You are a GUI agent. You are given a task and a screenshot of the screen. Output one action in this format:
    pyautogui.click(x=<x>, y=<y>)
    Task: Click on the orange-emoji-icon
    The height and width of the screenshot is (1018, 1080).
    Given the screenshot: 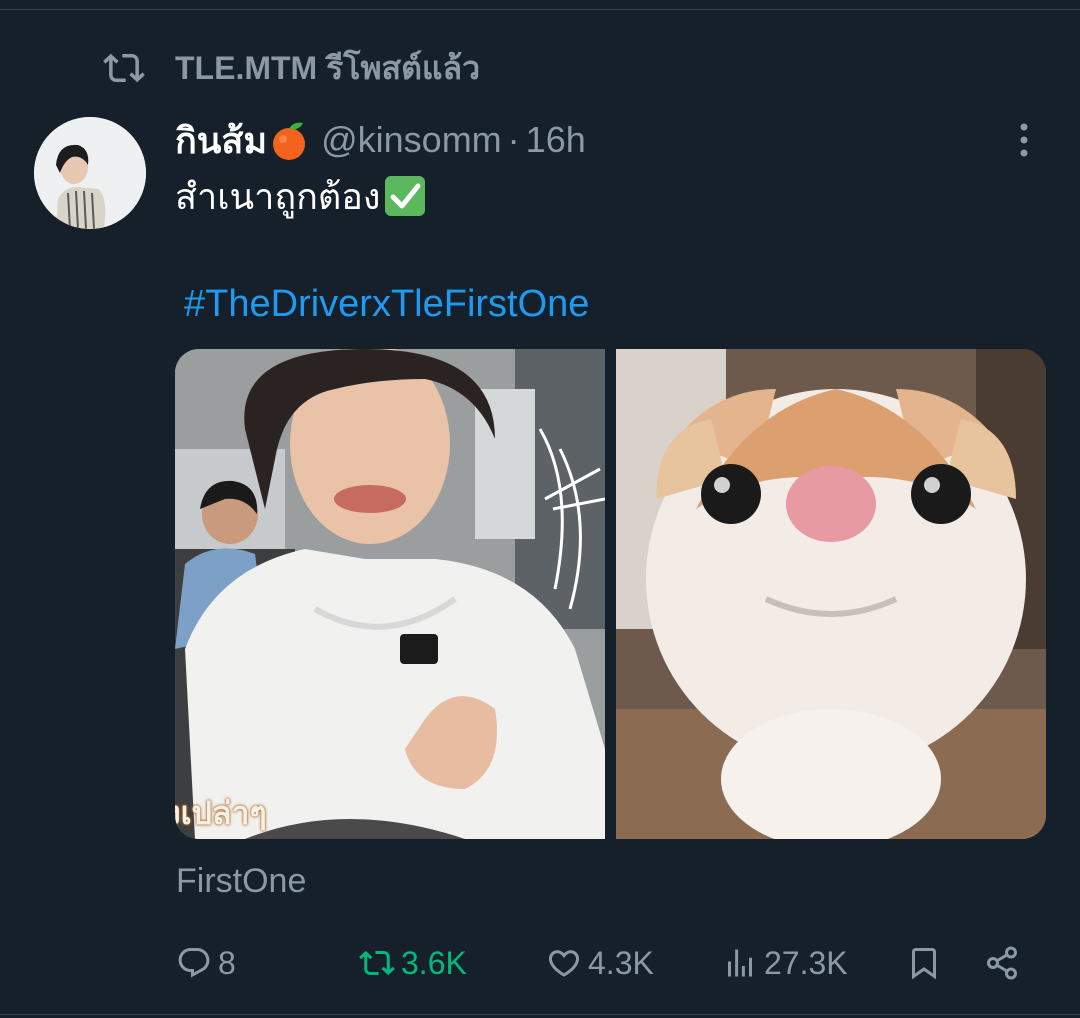 What is the action you would take?
    pyautogui.click(x=289, y=141)
    